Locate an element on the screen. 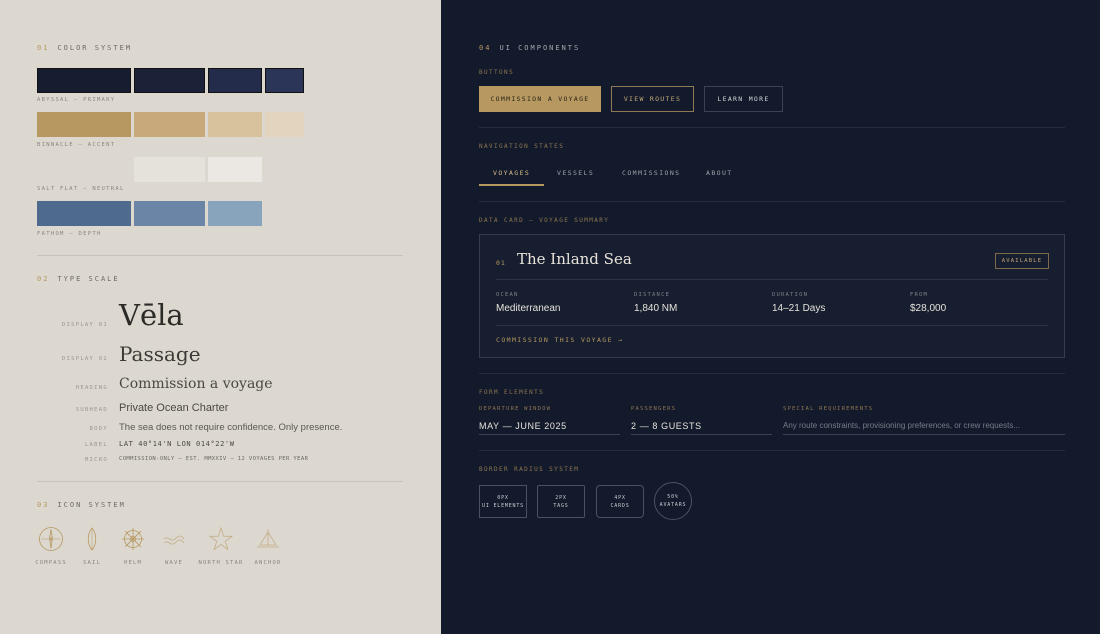  swatch-row-salt-flat is located at coordinates (187, 169).